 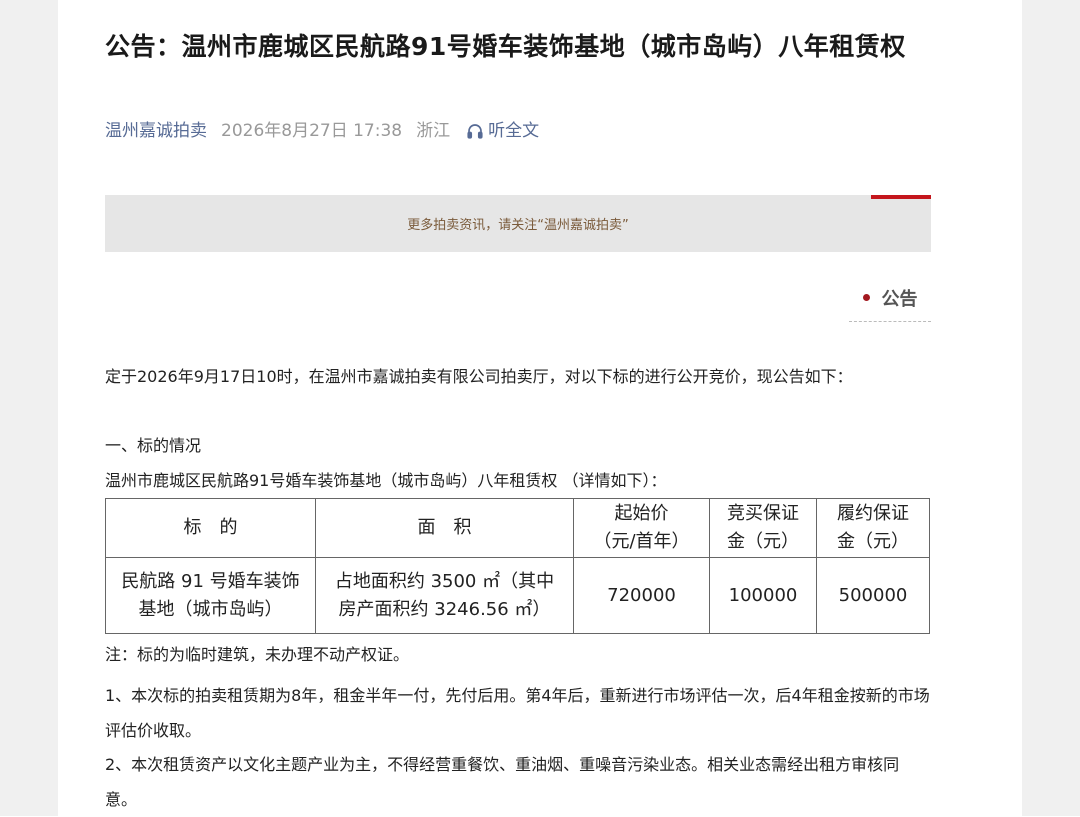 What do you see at coordinates (873, 595) in the screenshot?
I see `table-cell: 500000` at bounding box center [873, 595].